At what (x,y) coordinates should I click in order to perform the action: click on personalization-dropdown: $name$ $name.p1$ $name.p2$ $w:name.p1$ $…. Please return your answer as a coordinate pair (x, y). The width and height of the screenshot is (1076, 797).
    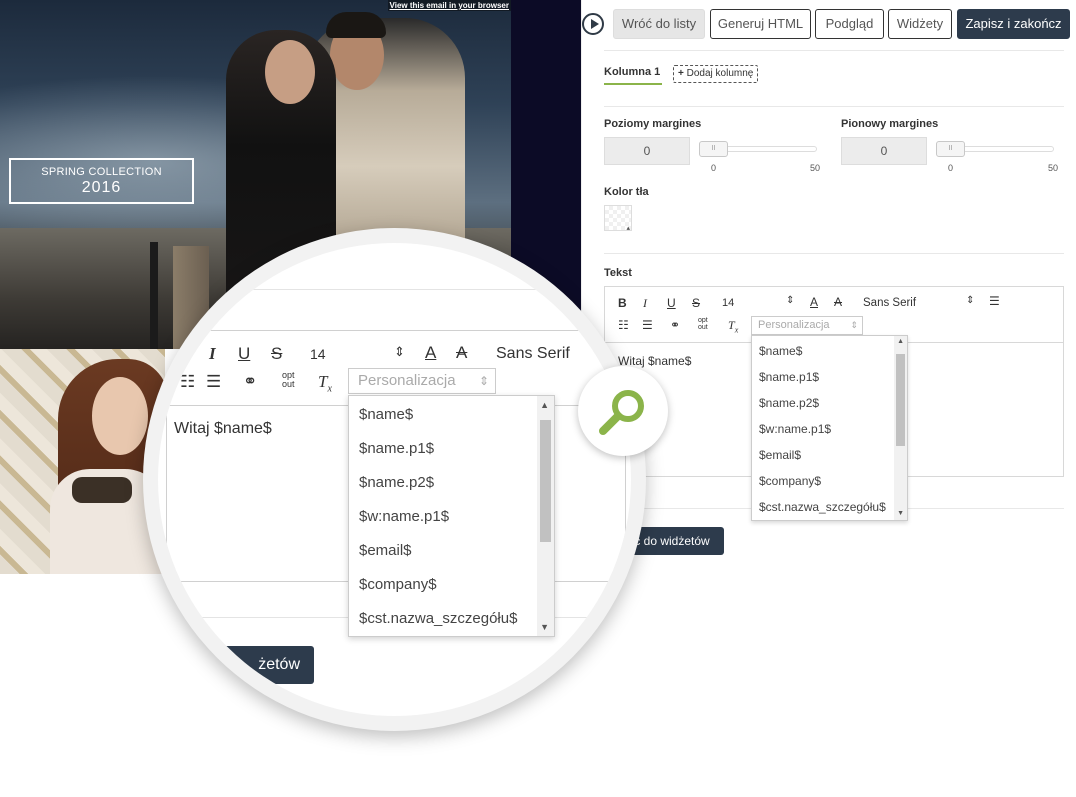
    Looking at the image, I should click on (829, 428).